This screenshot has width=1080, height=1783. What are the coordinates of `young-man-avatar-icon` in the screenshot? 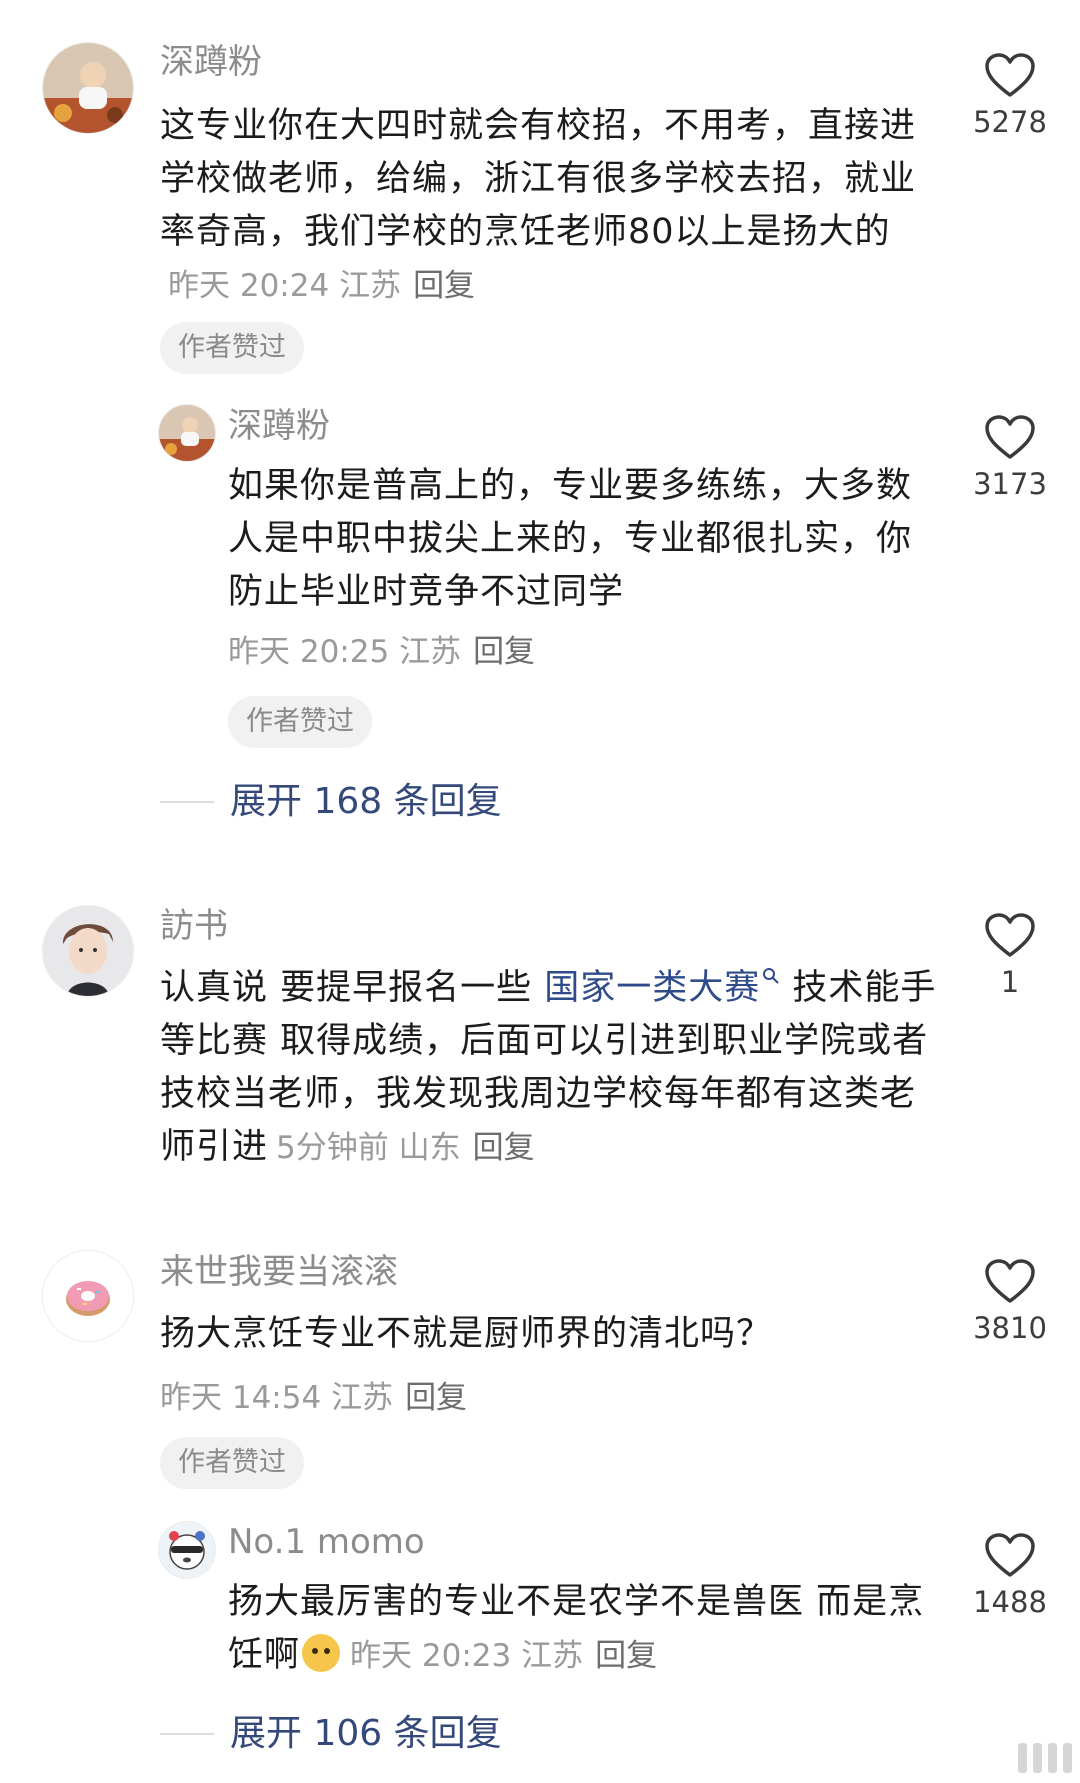 It's located at (88, 951).